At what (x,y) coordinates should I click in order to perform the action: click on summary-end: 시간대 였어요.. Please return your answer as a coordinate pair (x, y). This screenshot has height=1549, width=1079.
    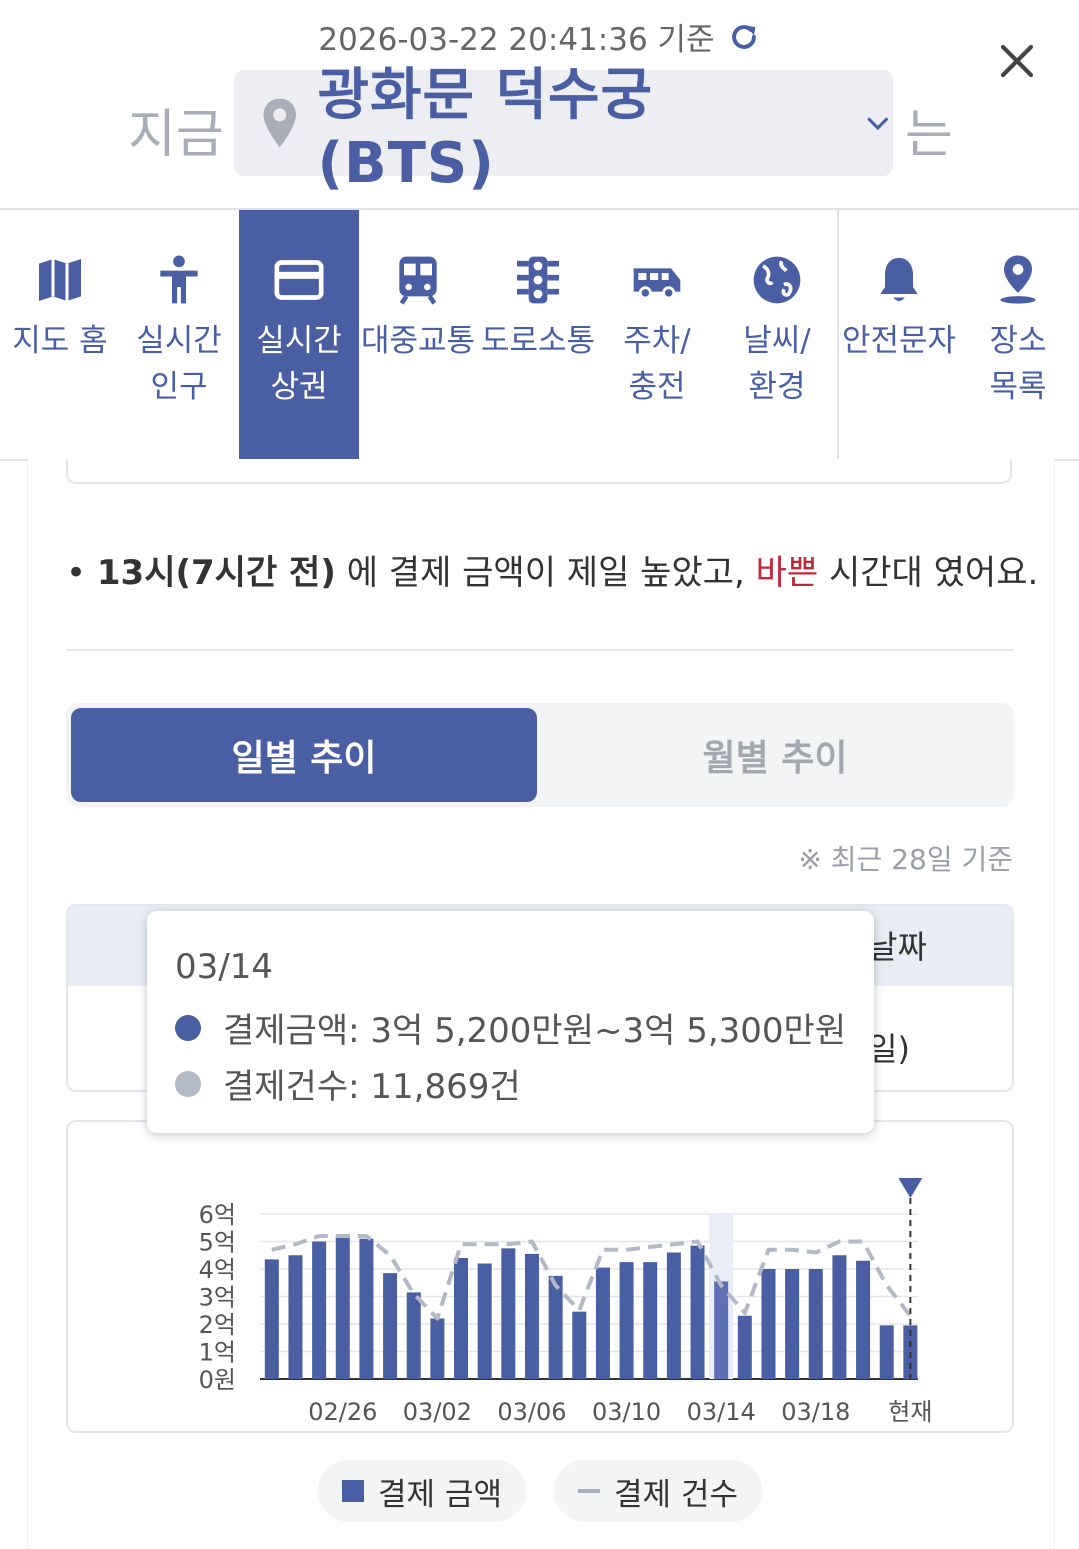
    Looking at the image, I should click on (928, 573).